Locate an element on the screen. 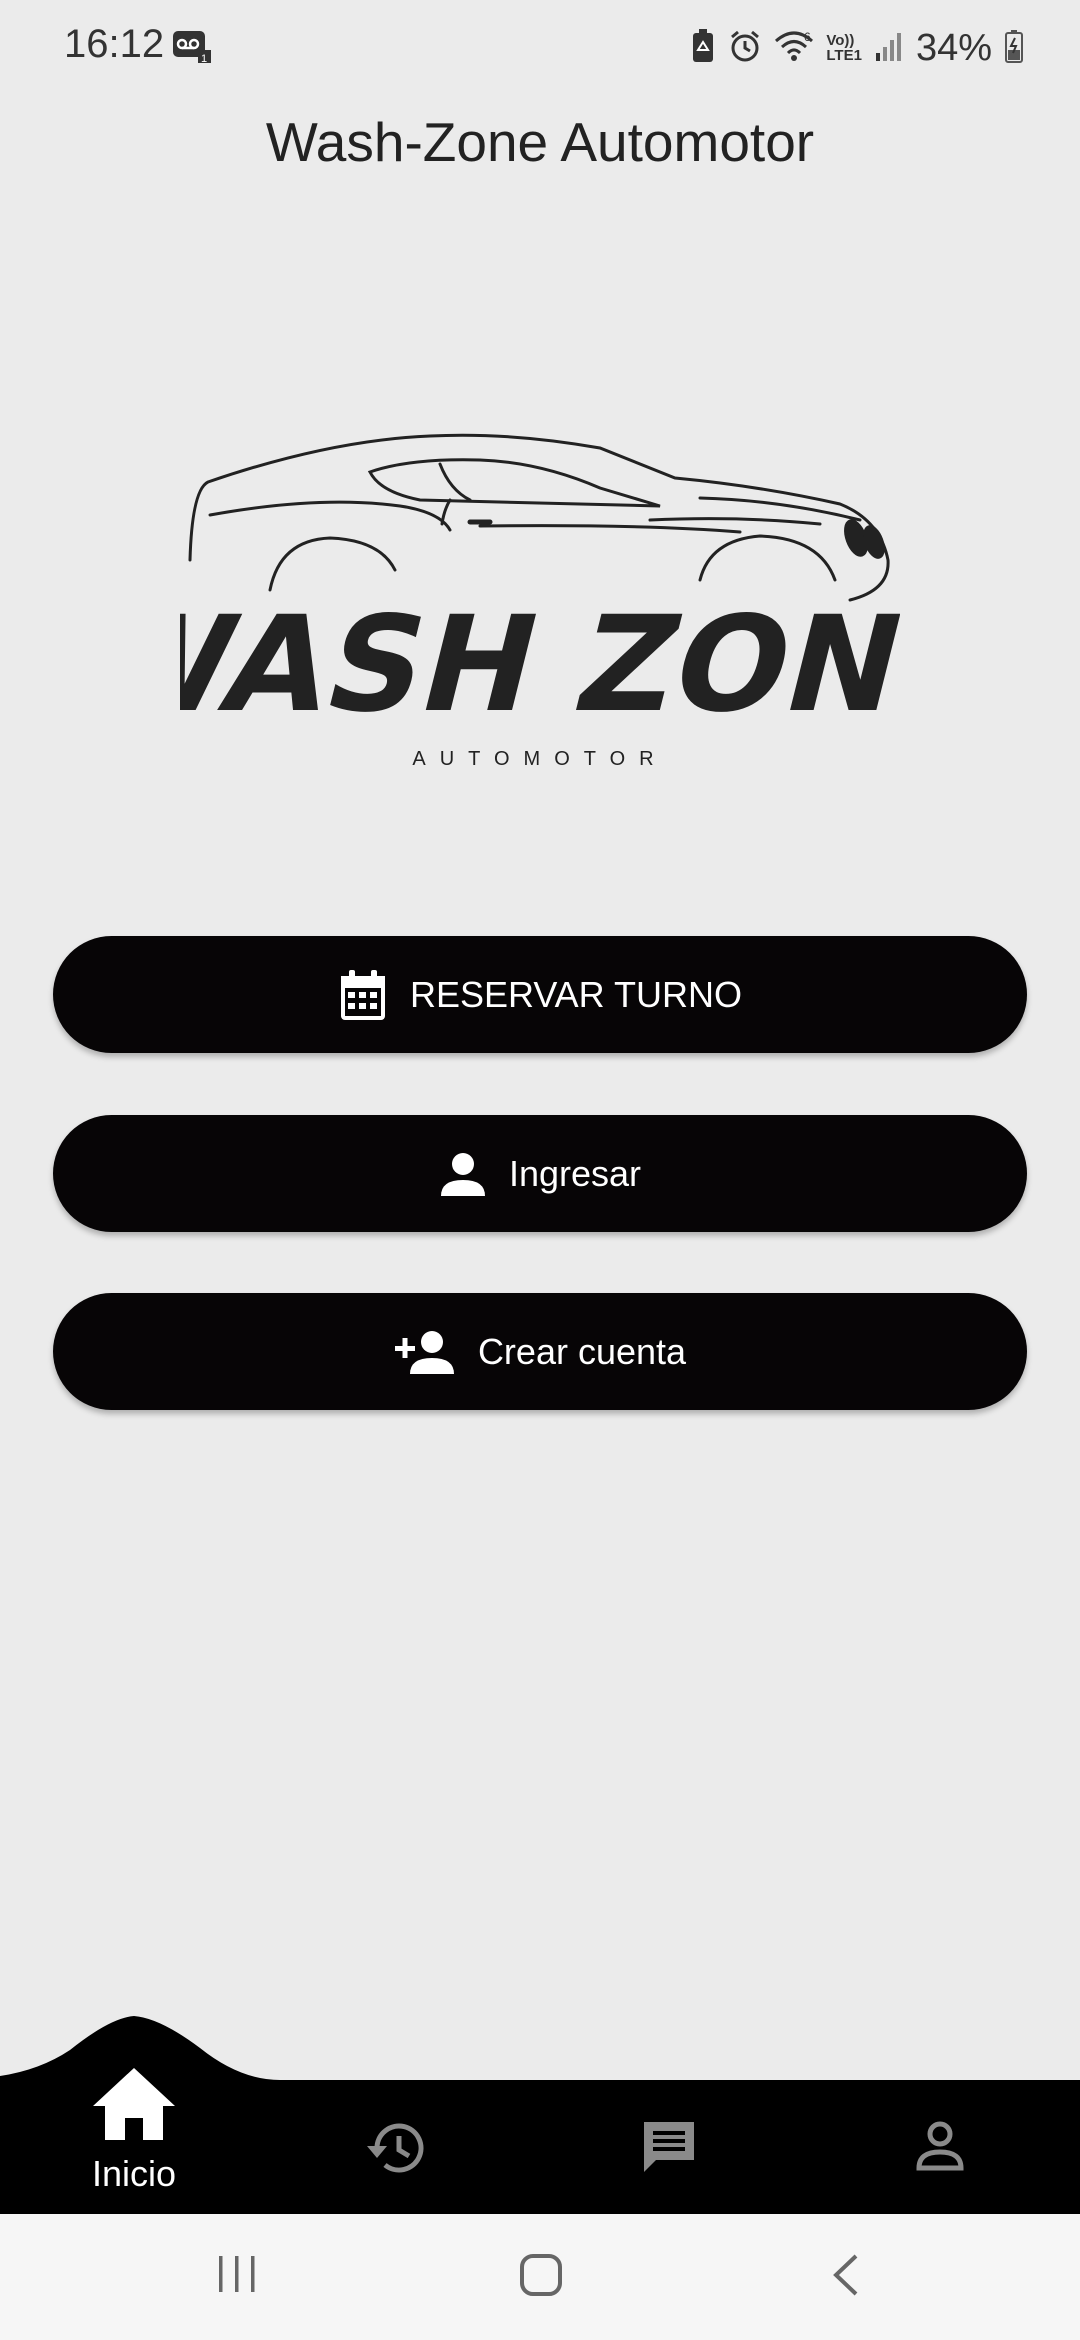 This screenshot has width=1080, height=2340. svg-text: 6 is located at coordinates (807, 37).